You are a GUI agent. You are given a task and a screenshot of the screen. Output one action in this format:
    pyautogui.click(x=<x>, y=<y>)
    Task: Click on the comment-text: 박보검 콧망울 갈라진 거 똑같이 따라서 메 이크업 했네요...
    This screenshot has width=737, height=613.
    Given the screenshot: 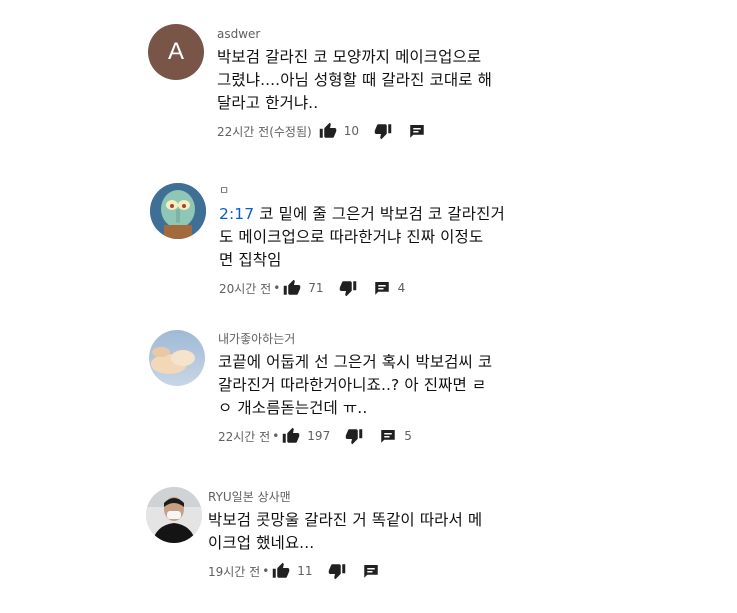 What is the action you would take?
    pyautogui.click(x=378, y=532)
    